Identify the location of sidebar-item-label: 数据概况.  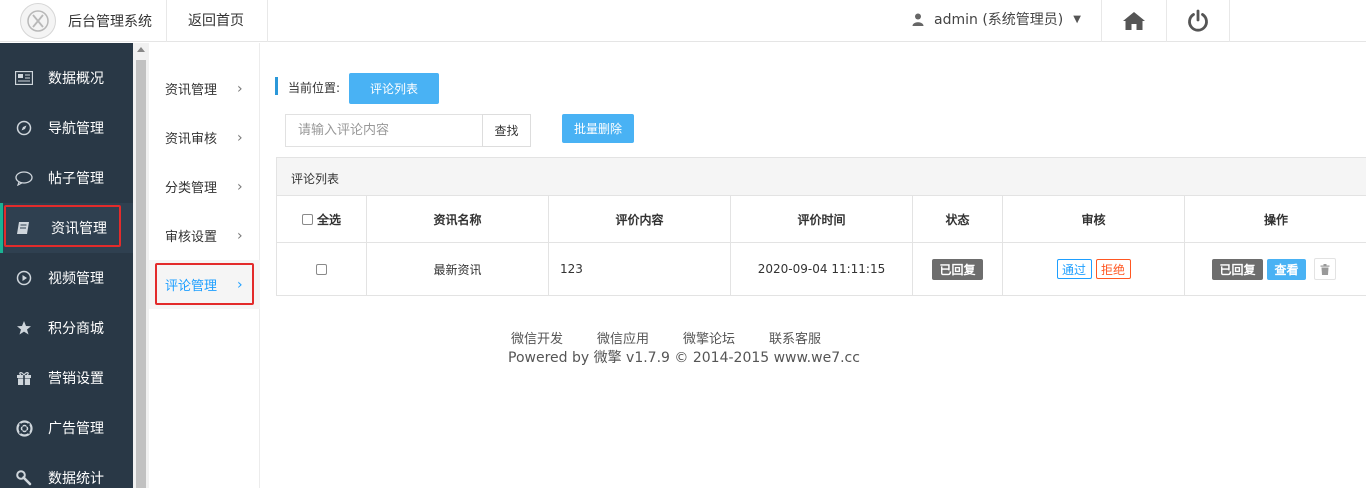
(76, 79).